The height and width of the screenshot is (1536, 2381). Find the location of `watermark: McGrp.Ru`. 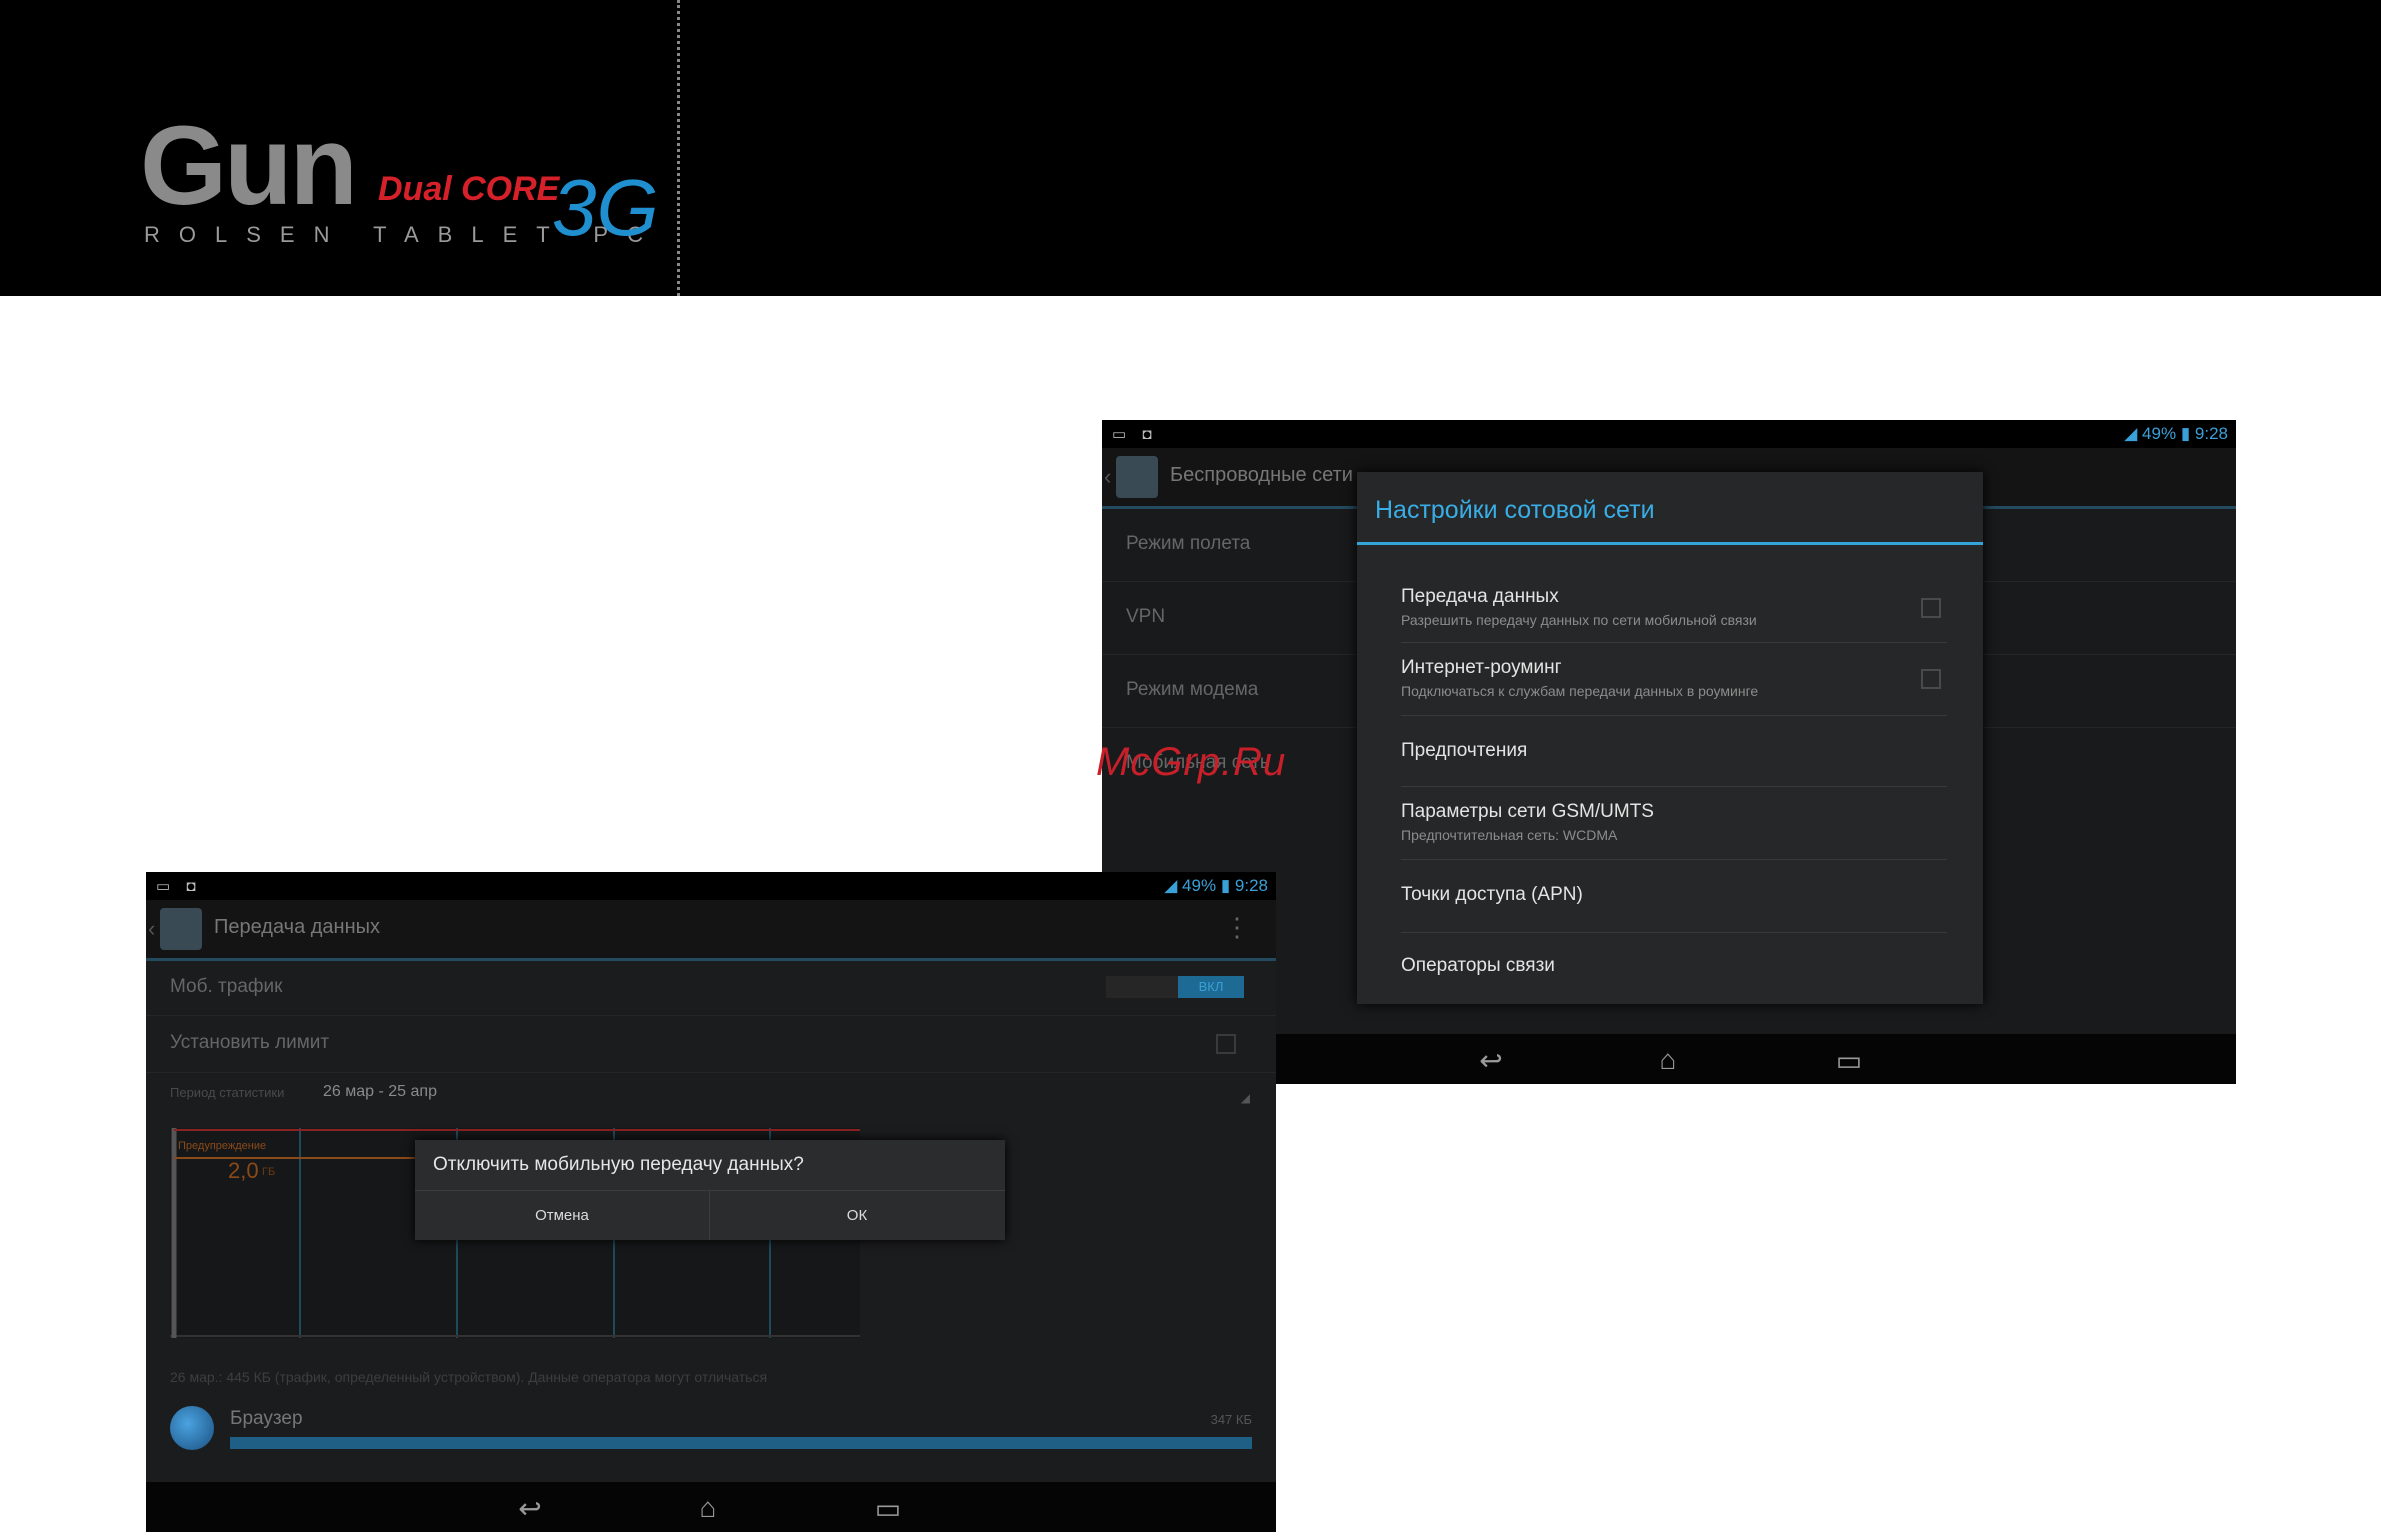

watermark: McGrp.Ru is located at coordinates (1191, 762).